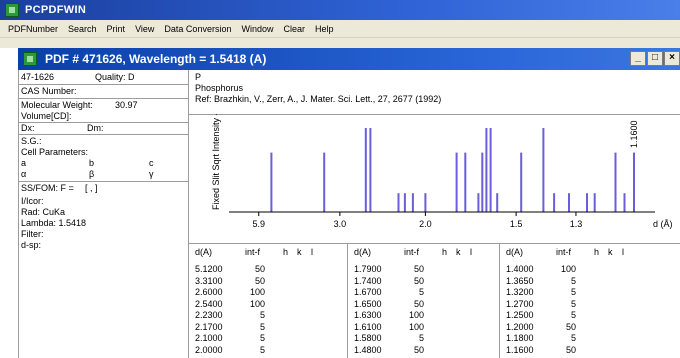 This screenshot has width=680, height=358. I want to click on menu-help: Help, so click(324, 29).